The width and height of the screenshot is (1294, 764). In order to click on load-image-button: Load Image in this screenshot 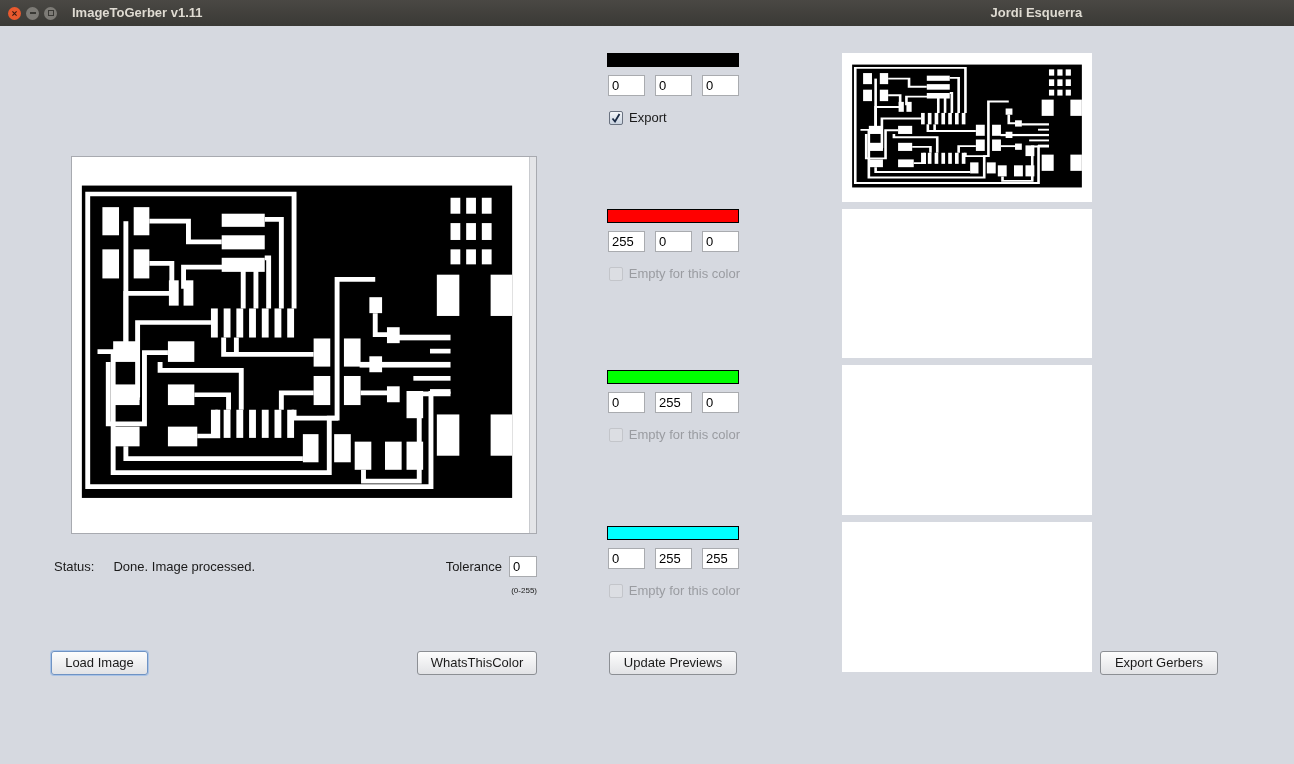, I will do `click(99, 663)`.